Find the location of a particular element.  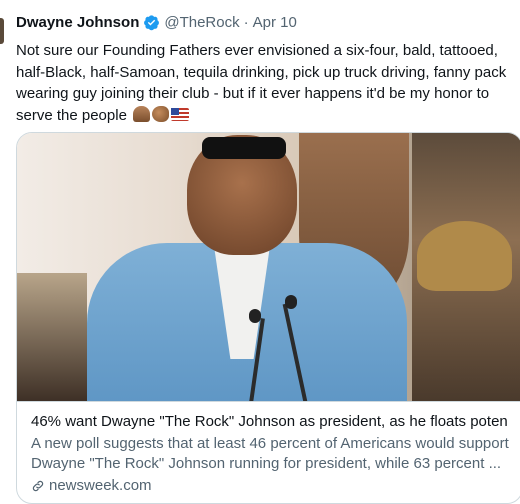

poster-hat is located at coordinates (464, 256).